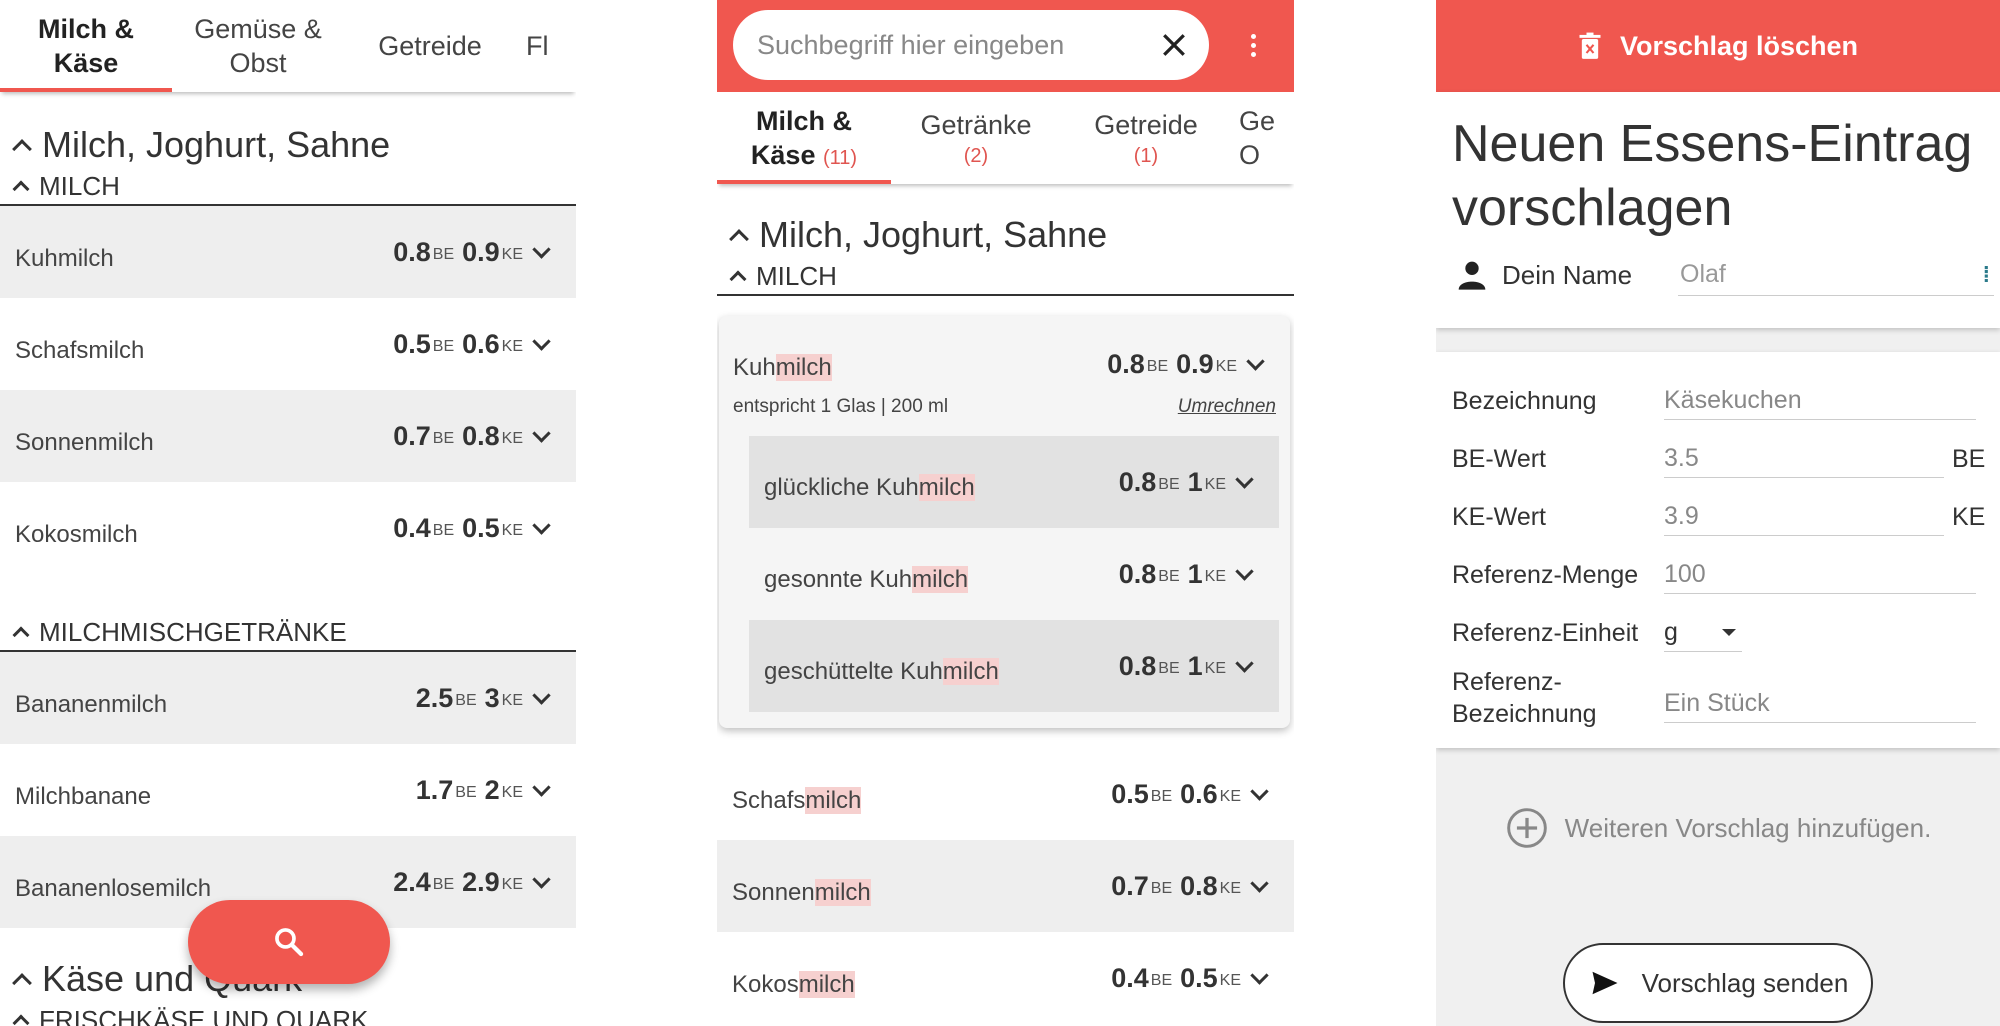 The height and width of the screenshot is (1026, 2000). Describe the element at coordinates (1804, 517) in the screenshot. I see `ke-value-input: 3.9` at that location.